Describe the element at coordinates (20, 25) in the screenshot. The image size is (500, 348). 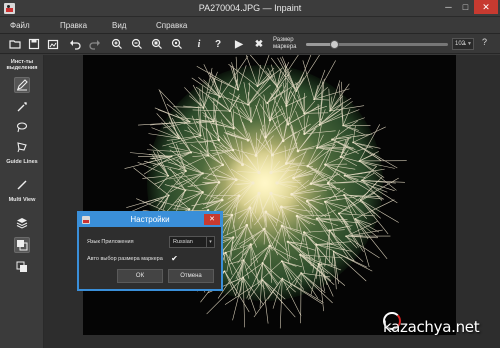
I see `menu-file: Файл` at that location.